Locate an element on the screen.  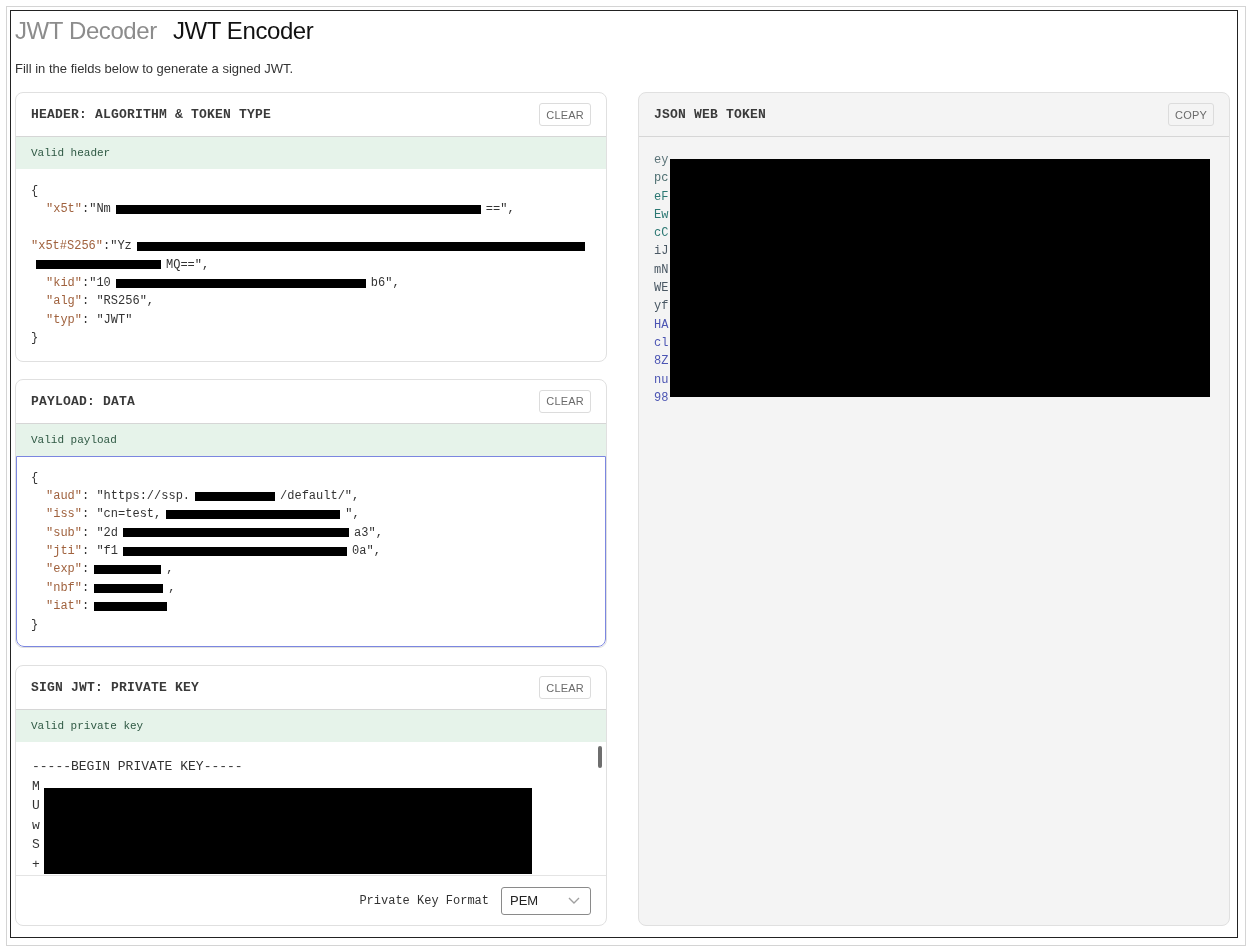
panel-title: SIGN JWT: PRIVATE KEY is located at coordinates (115, 688).